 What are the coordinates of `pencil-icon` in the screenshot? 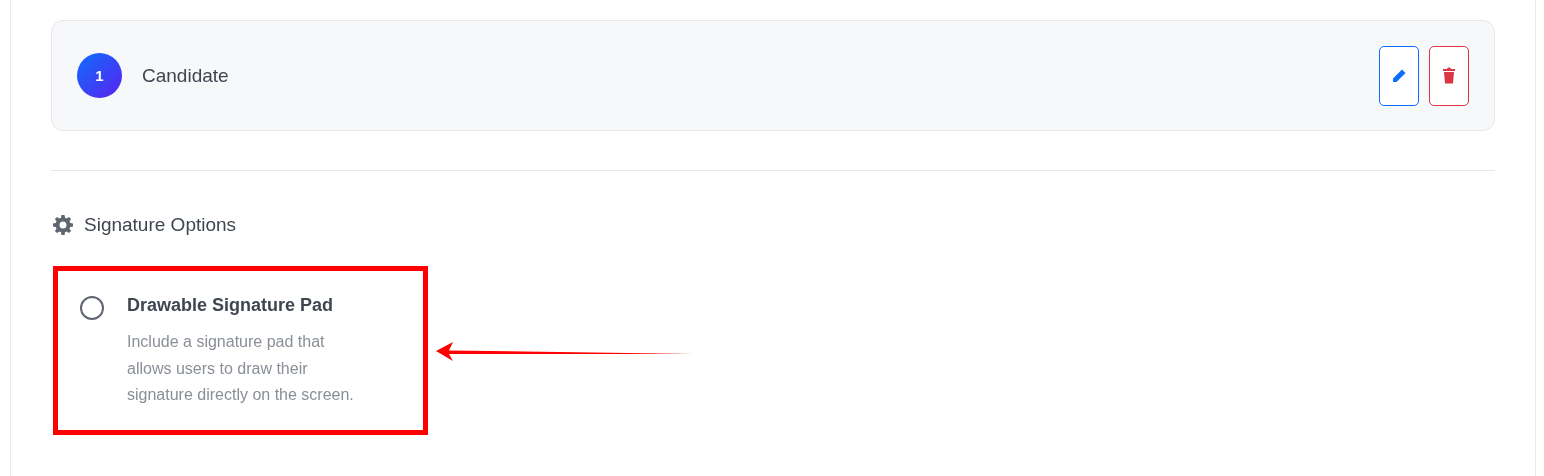 It's located at (1399, 75).